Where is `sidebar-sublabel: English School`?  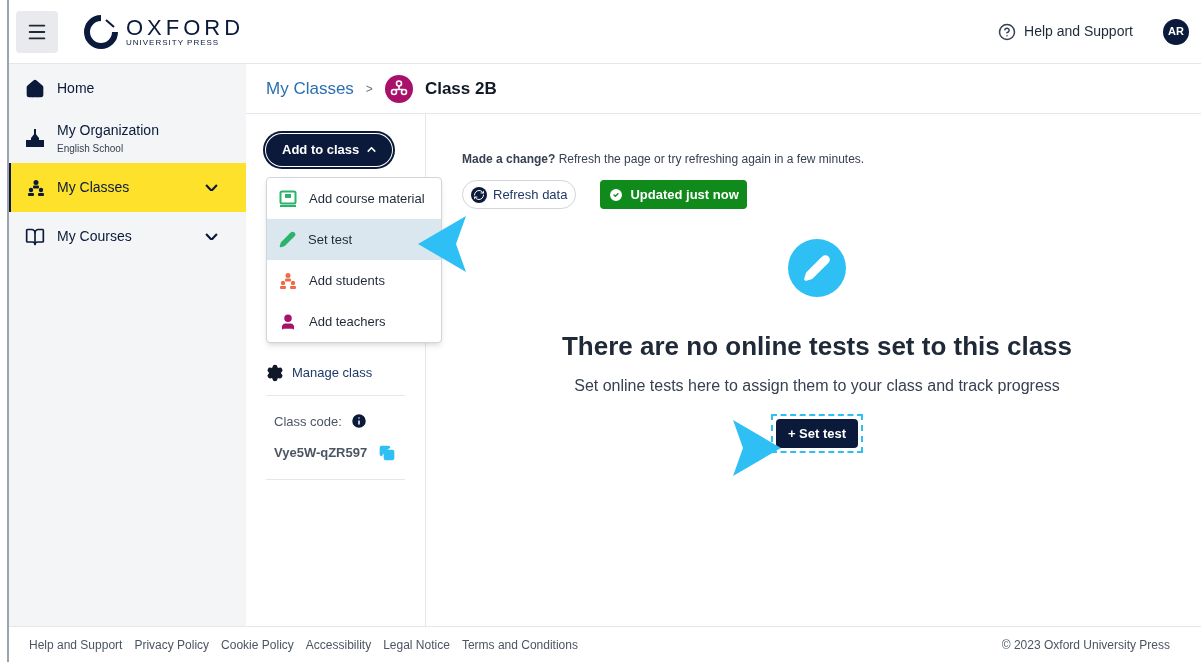
sidebar-sublabel: English School is located at coordinates (91, 149).